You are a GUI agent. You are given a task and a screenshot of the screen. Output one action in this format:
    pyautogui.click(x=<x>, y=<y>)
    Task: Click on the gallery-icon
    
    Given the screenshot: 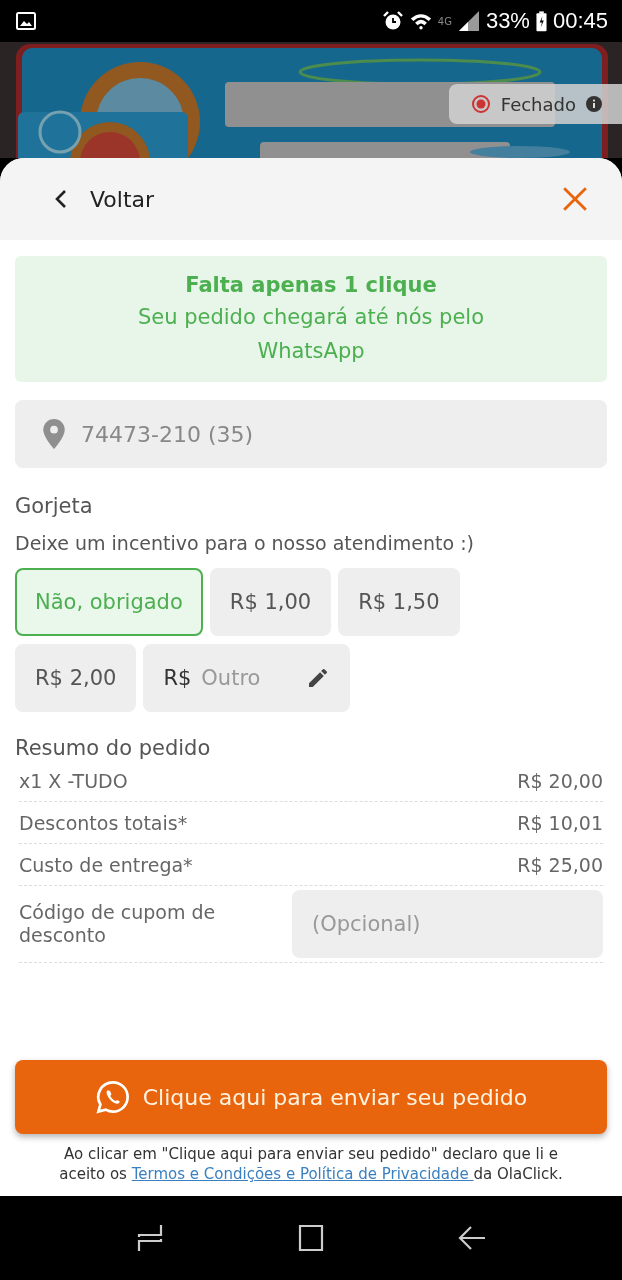 What is the action you would take?
    pyautogui.click(x=26, y=21)
    